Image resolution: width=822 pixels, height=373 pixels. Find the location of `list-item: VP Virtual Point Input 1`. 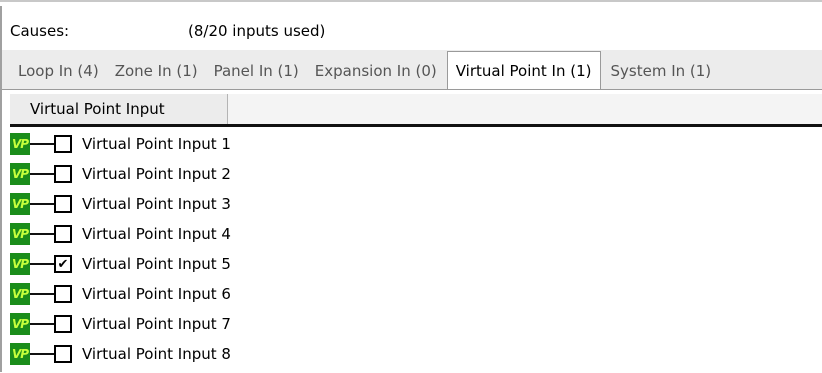

list-item: VP Virtual Point Input 1 is located at coordinates (416, 144).